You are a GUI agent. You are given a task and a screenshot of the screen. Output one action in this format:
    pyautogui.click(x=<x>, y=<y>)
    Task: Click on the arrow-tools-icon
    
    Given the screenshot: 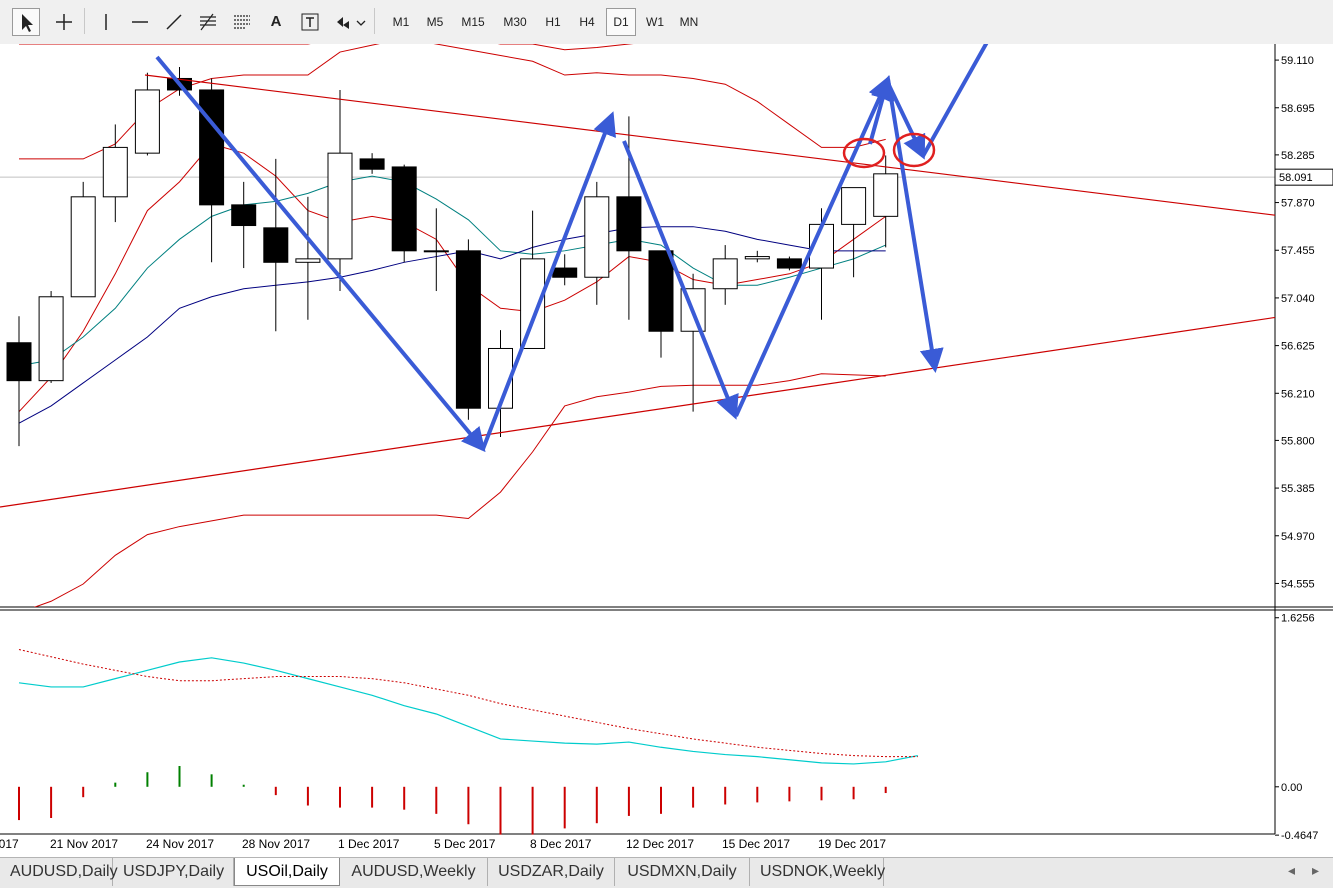 What is the action you would take?
    pyautogui.click(x=349, y=22)
    